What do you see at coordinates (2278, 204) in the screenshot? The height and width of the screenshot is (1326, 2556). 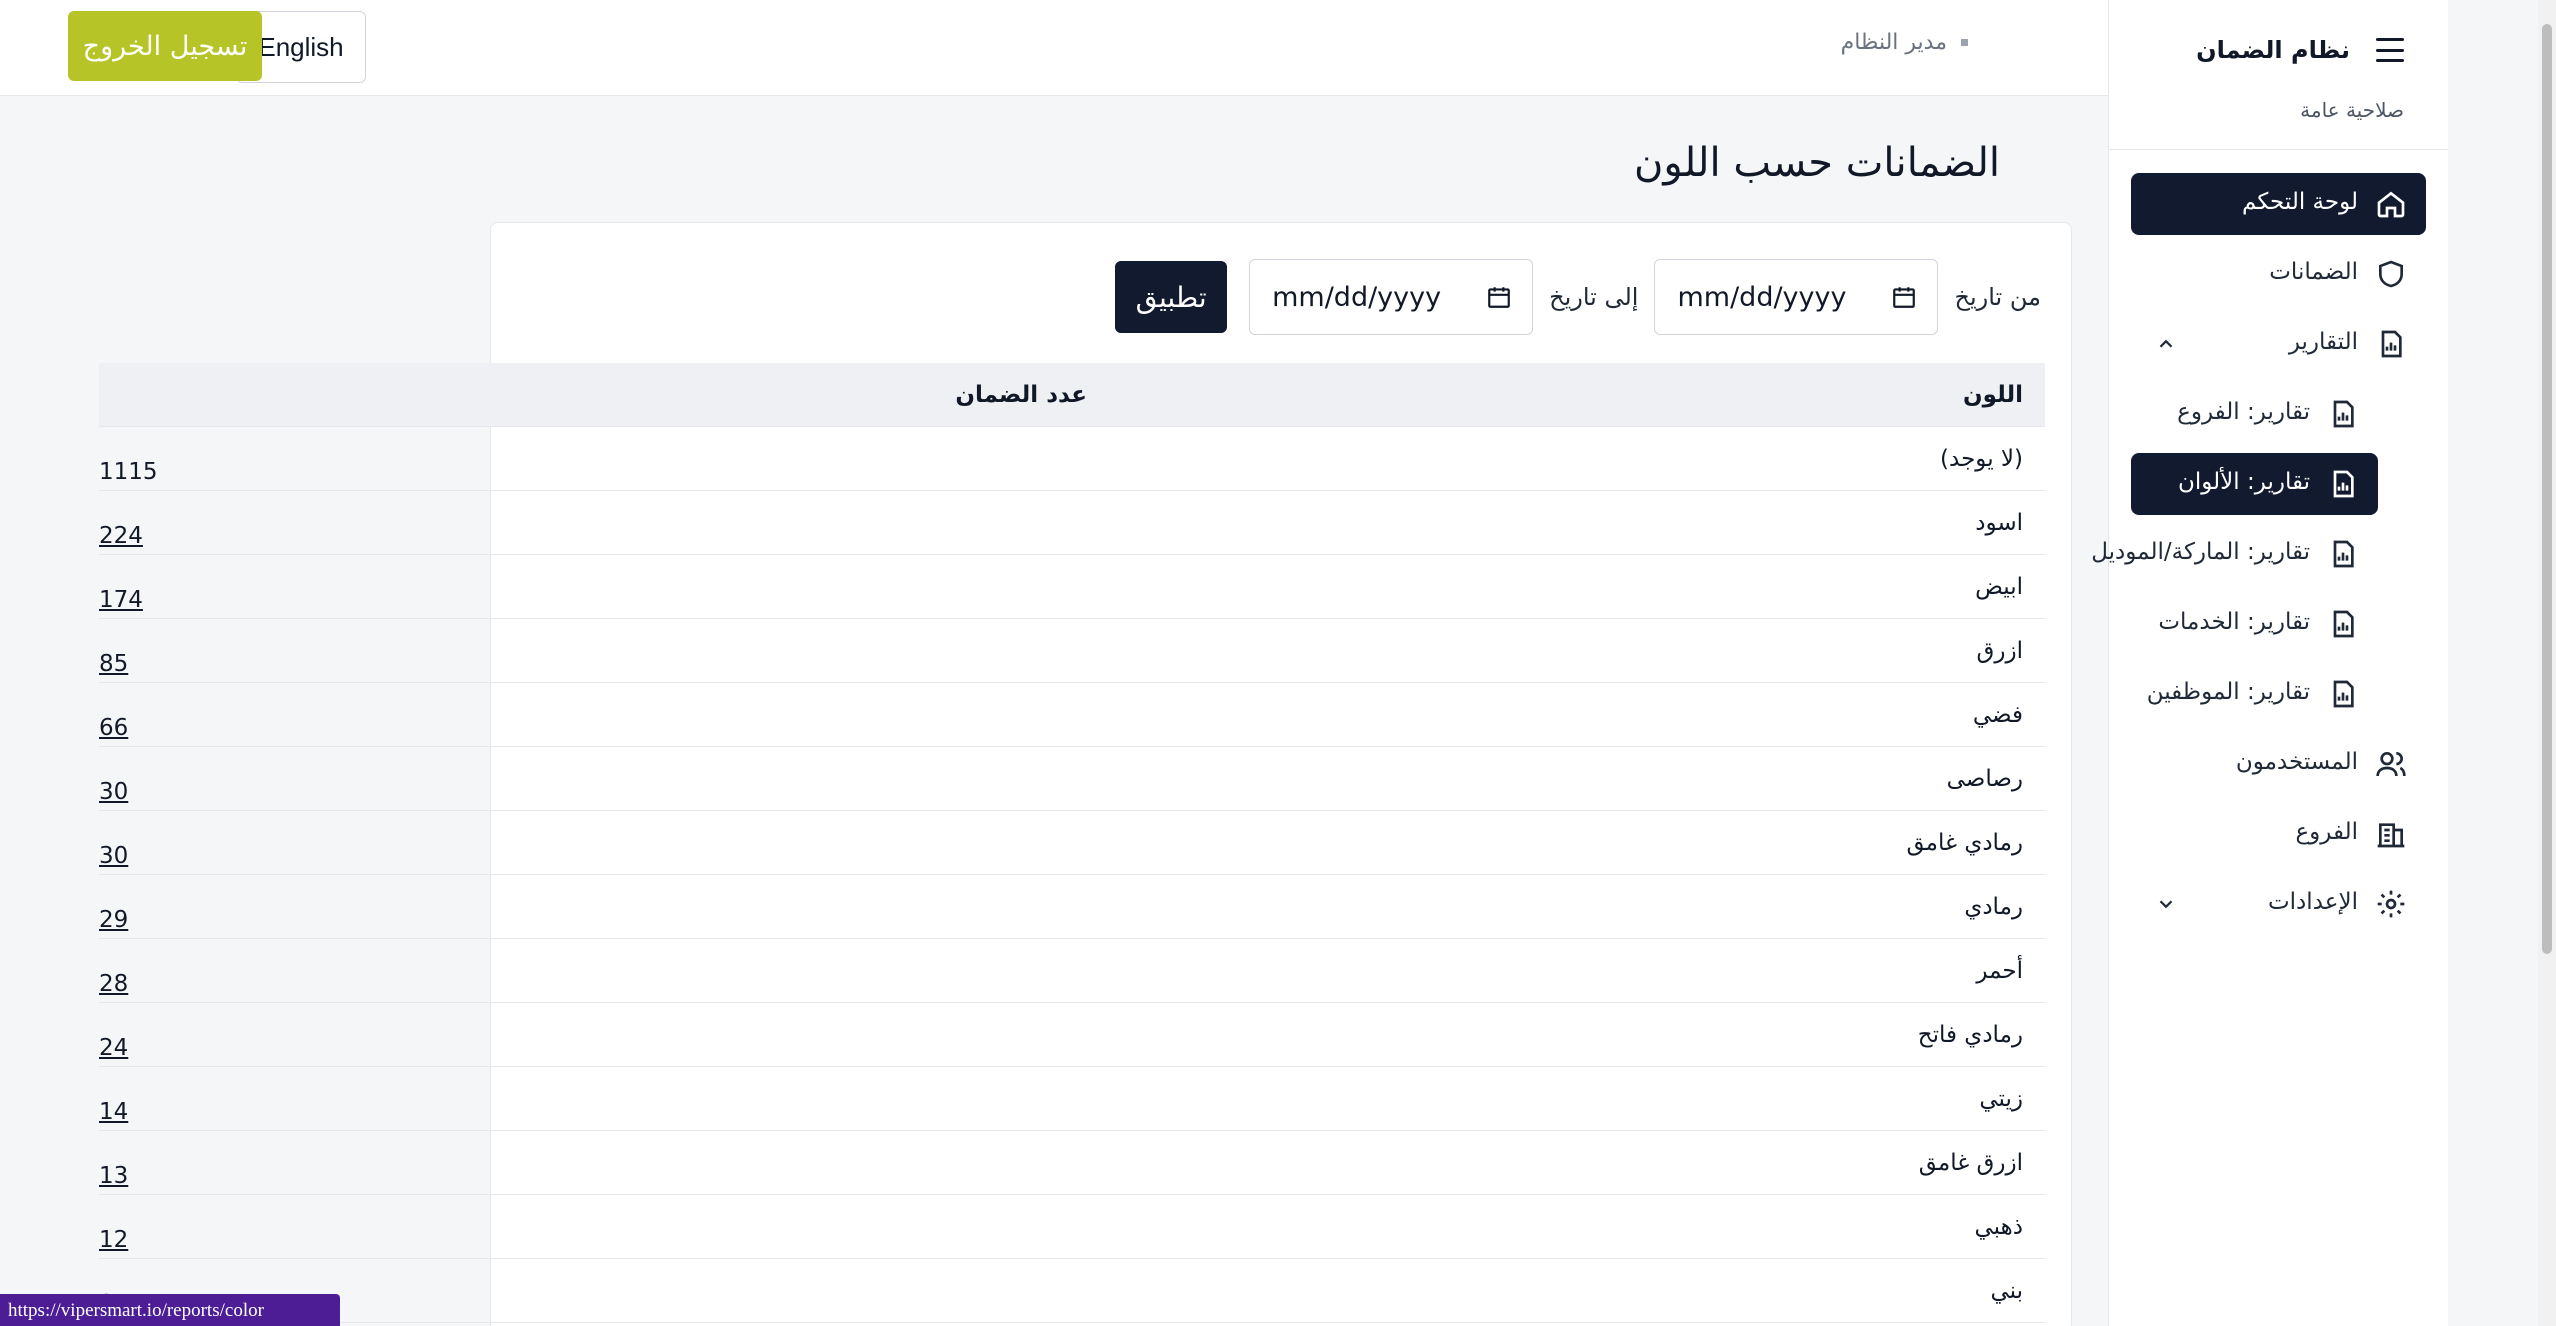 I see `sidebar-item-dashboard: لوحة التحكم` at bounding box center [2278, 204].